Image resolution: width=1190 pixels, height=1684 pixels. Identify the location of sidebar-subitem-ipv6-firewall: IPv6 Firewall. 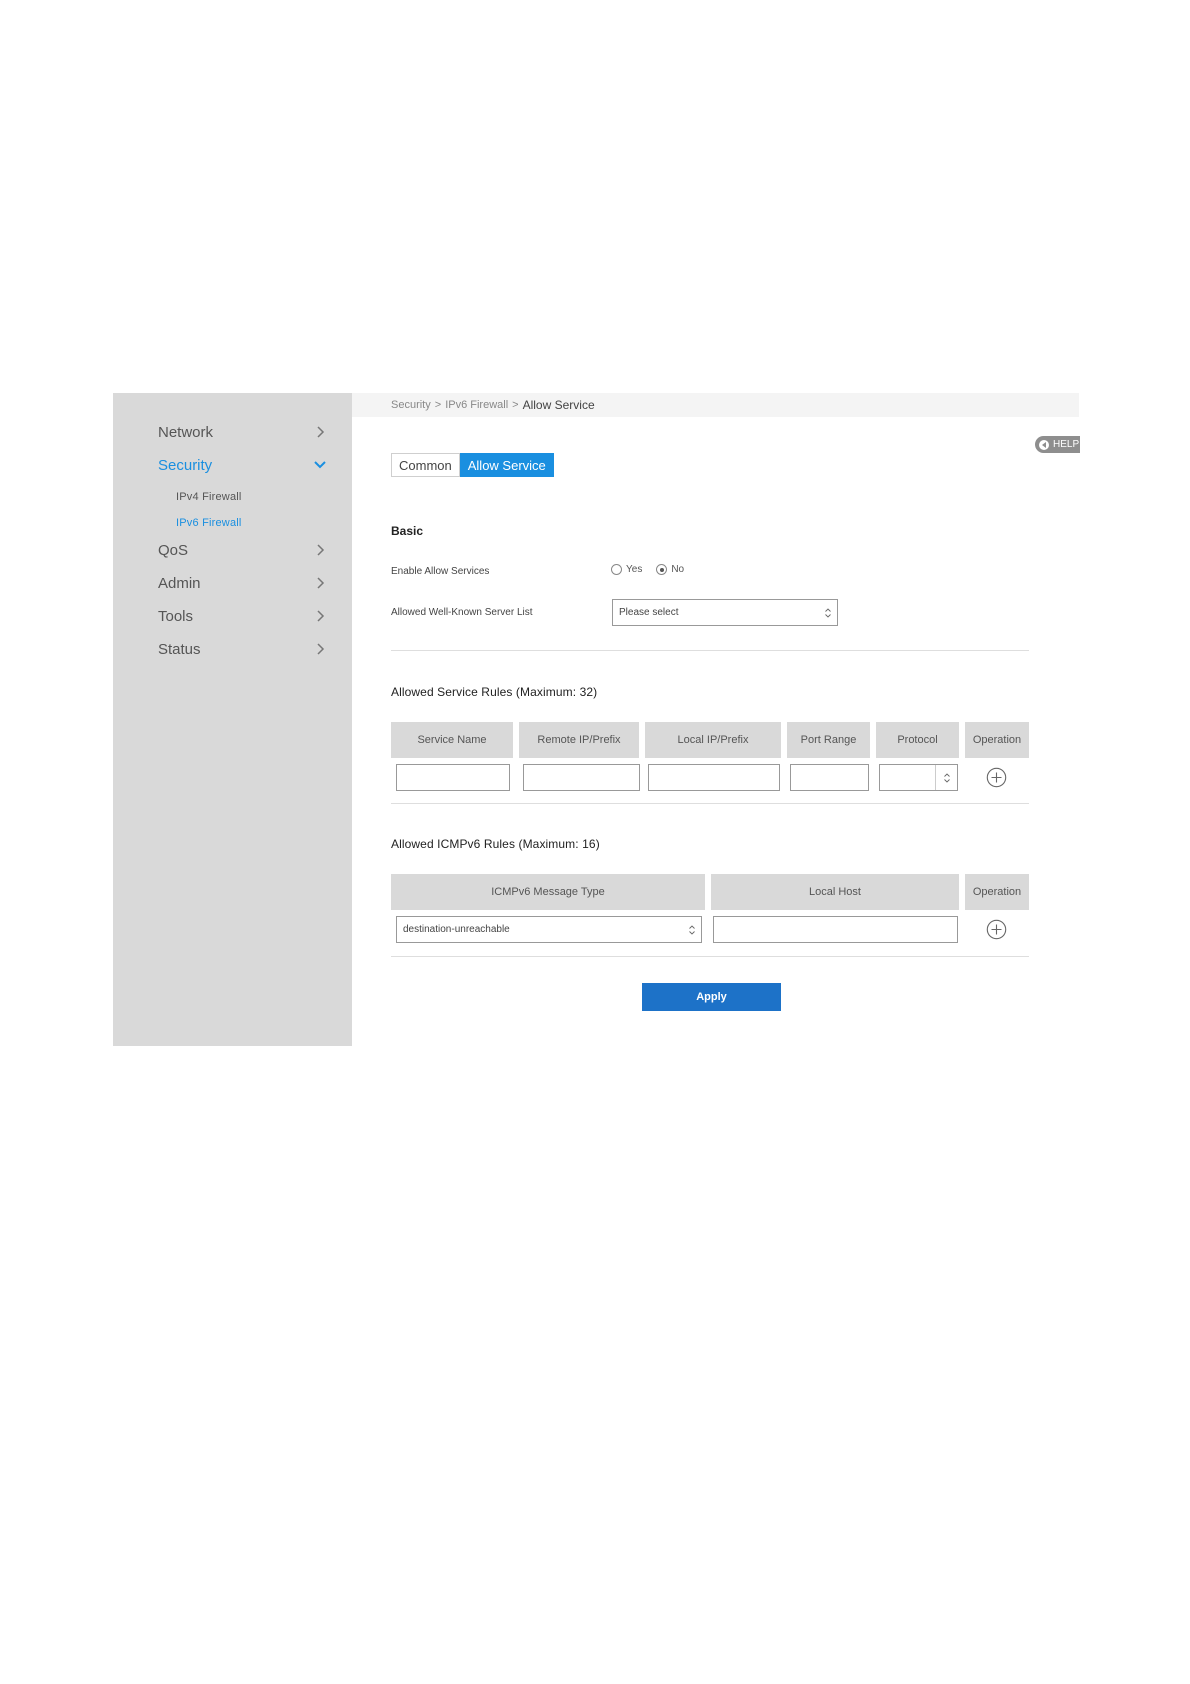
(209, 523).